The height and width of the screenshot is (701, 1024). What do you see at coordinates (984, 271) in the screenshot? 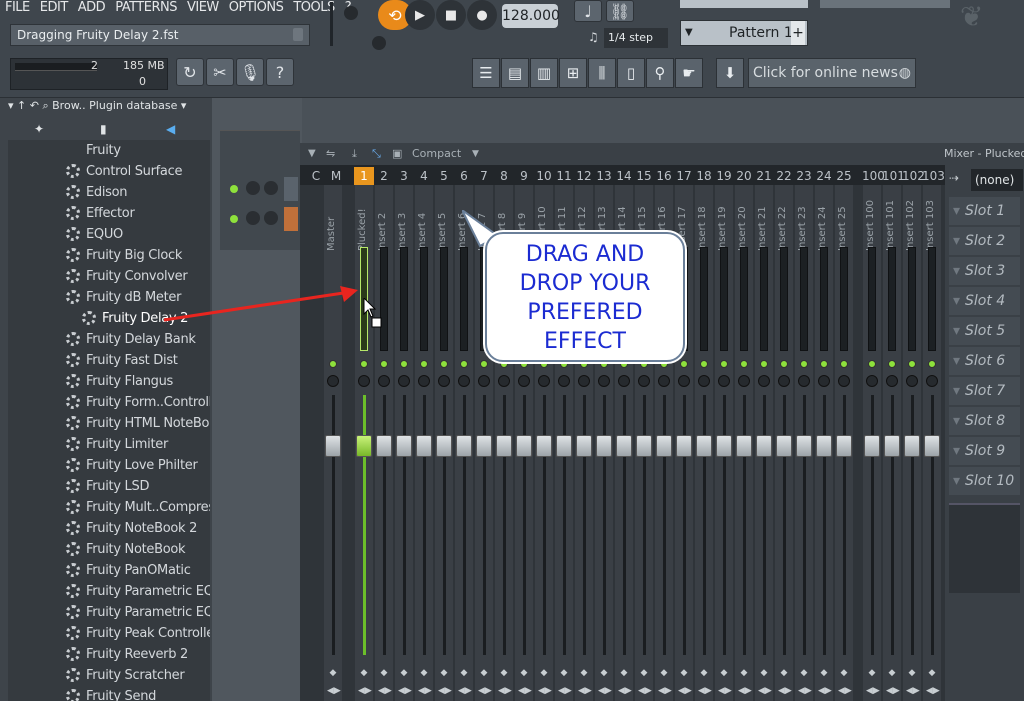
I see `effect-slot: ▾ Slot 3` at bounding box center [984, 271].